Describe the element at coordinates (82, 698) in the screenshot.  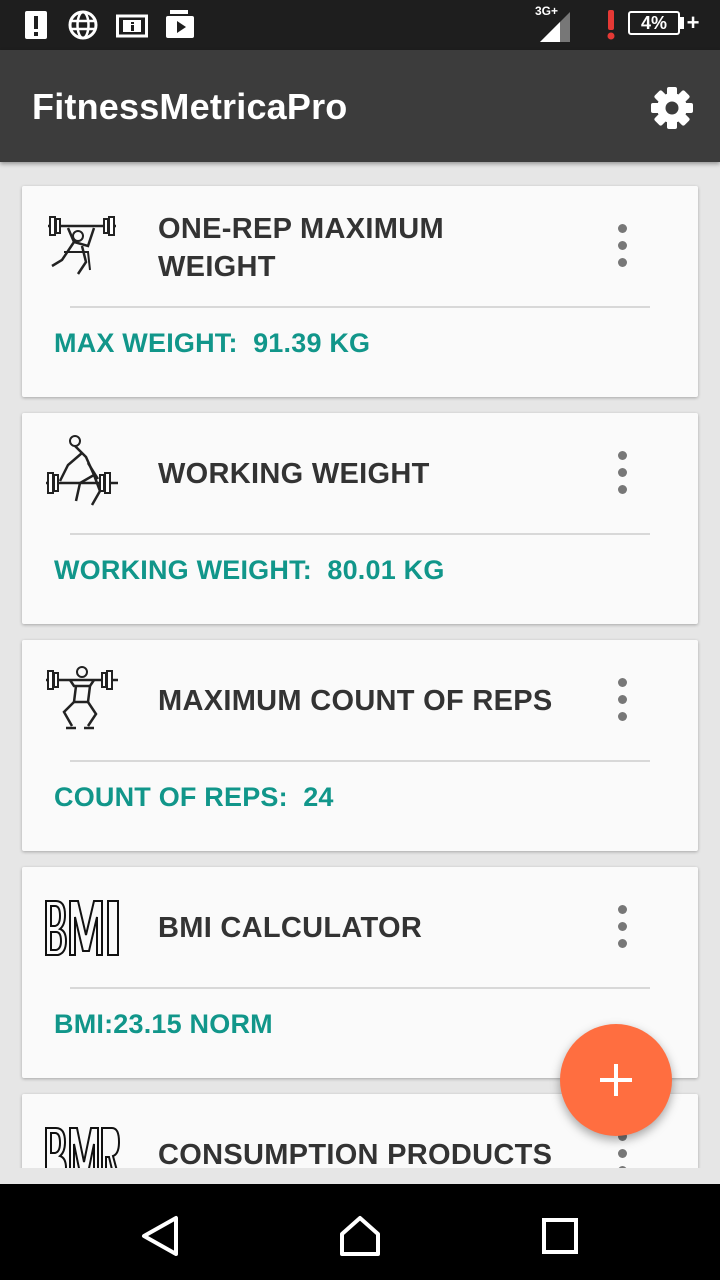
I see `squat-icon` at that location.